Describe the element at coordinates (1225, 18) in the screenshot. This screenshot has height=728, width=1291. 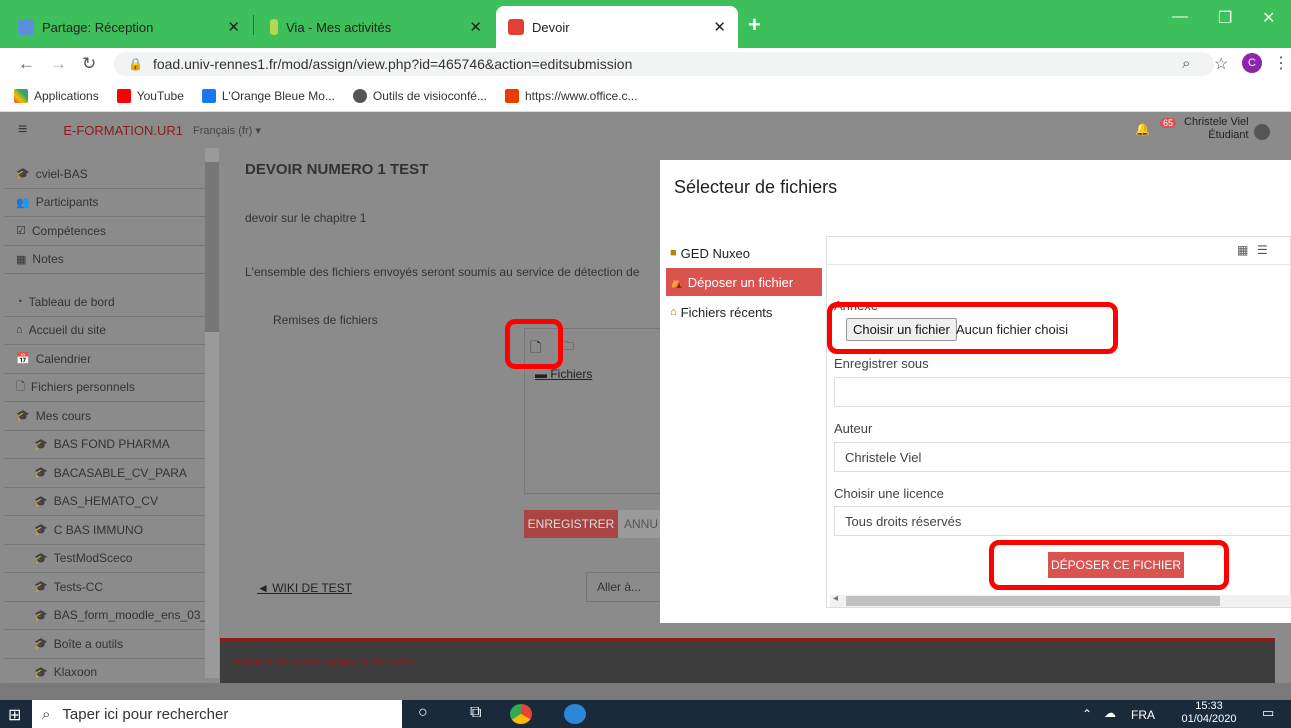
I see `restore-icon: ❐` at that location.